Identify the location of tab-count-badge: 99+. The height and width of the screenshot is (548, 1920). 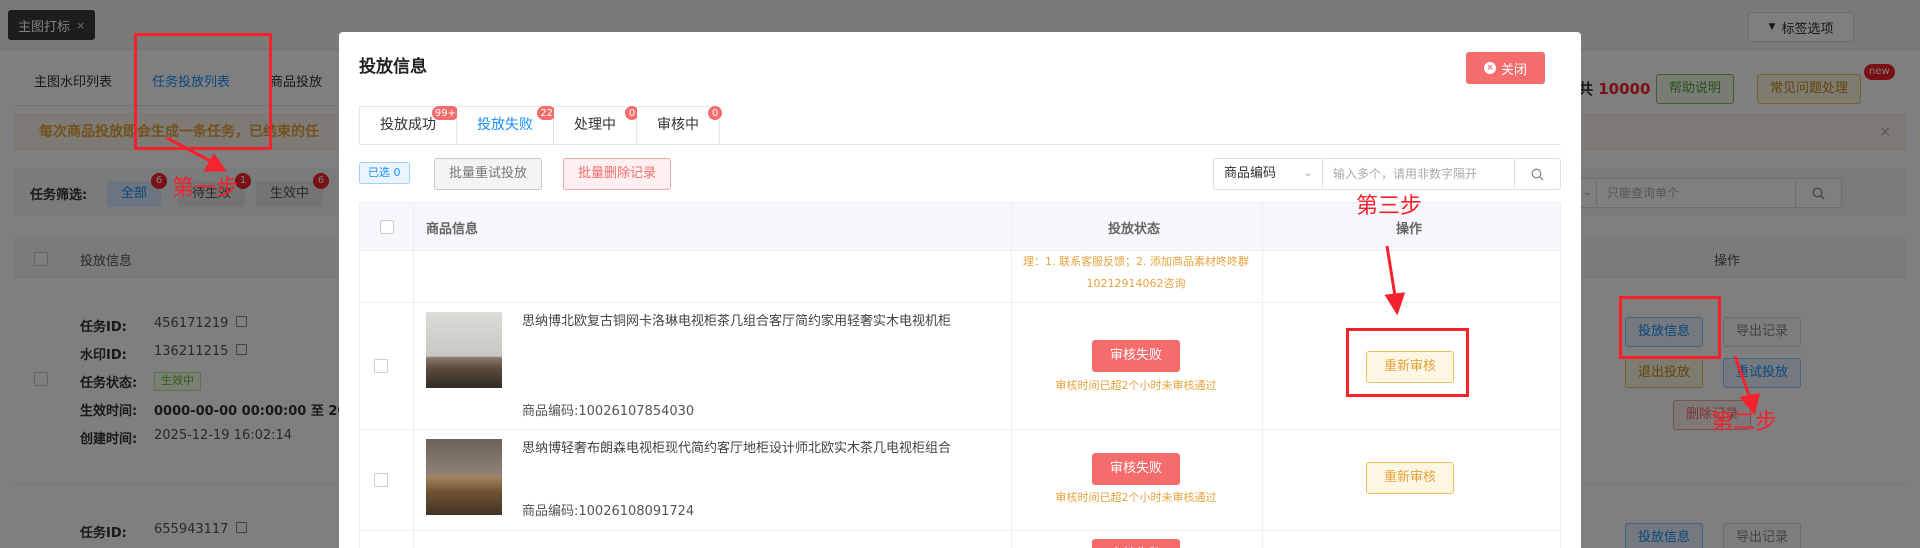
(445, 113).